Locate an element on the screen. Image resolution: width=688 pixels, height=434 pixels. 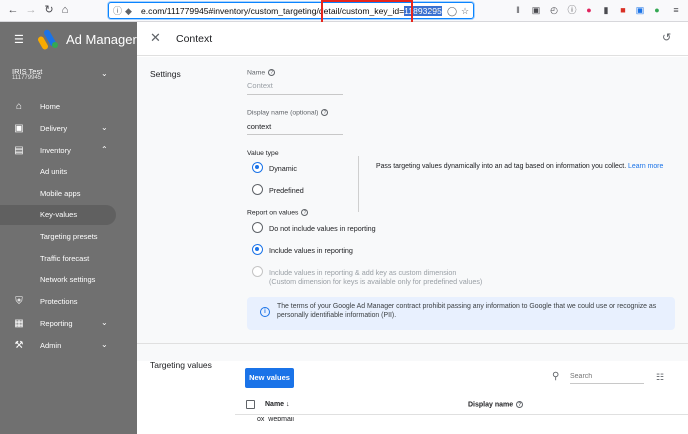
extension-badge-icon: ■ is located at coordinates (623, 10).